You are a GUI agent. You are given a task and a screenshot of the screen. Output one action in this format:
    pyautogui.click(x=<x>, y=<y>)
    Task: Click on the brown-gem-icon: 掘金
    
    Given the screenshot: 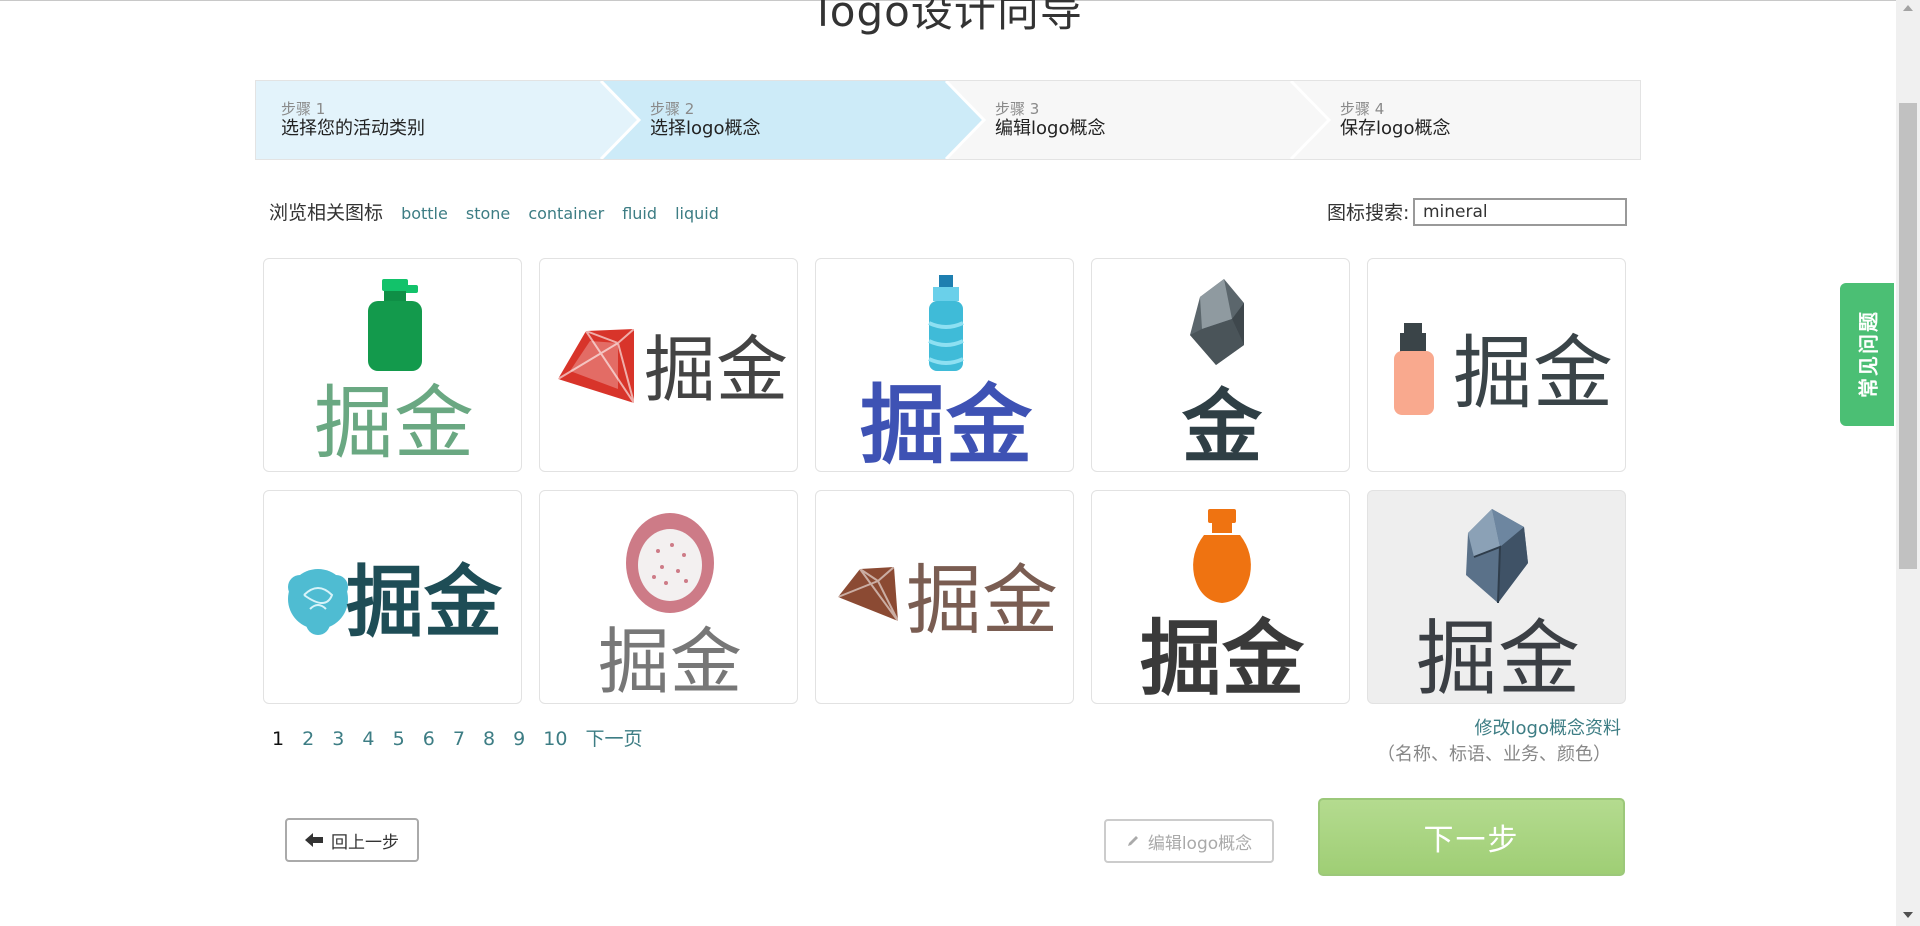 What is the action you would take?
    pyautogui.click(x=947, y=600)
    